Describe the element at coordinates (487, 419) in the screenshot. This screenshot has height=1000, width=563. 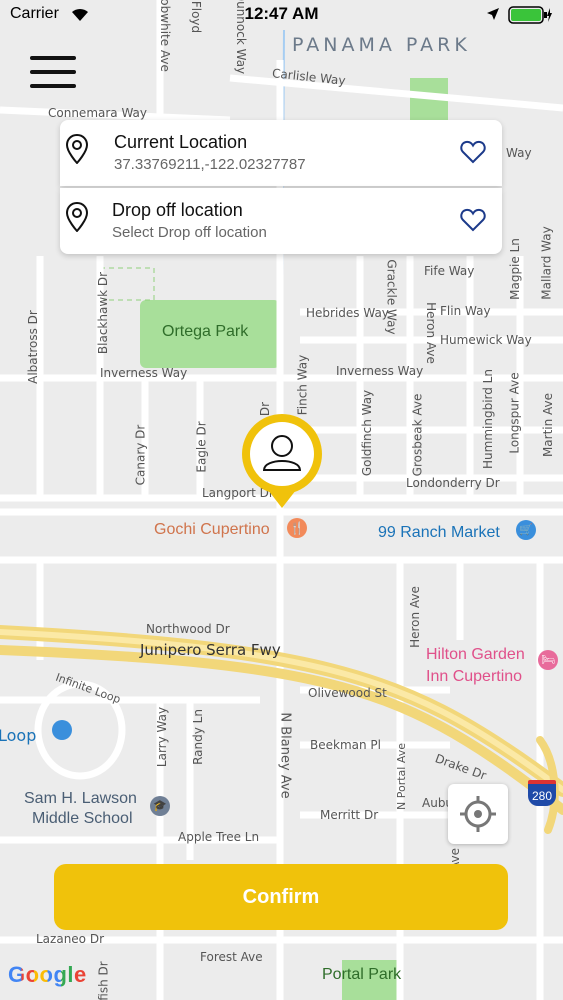
I see `road-label: Hummingbird Ln` at that location.